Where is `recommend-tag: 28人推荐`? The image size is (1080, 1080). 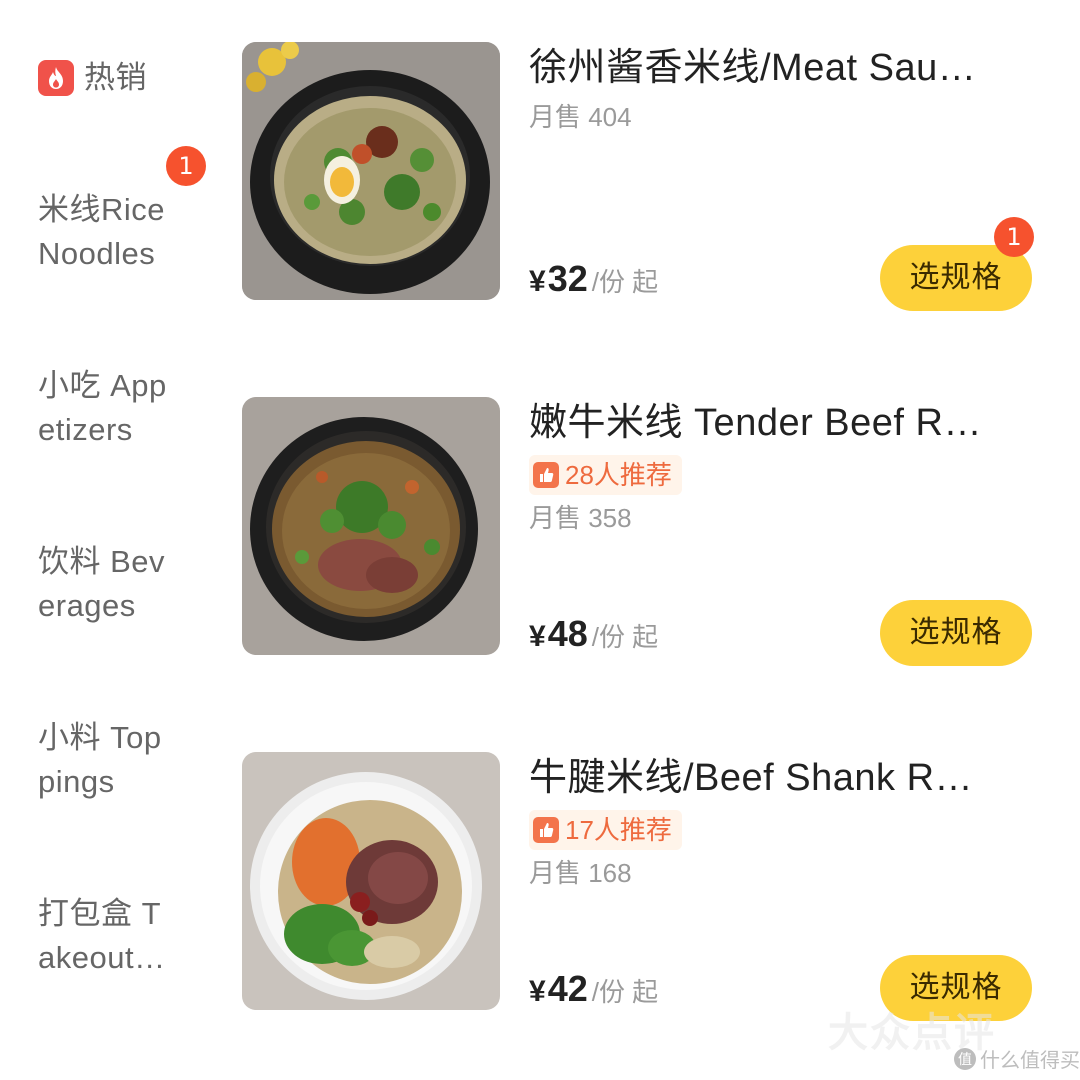
recommend-tag: 28人推荐 is located at coordinates (605, 475).